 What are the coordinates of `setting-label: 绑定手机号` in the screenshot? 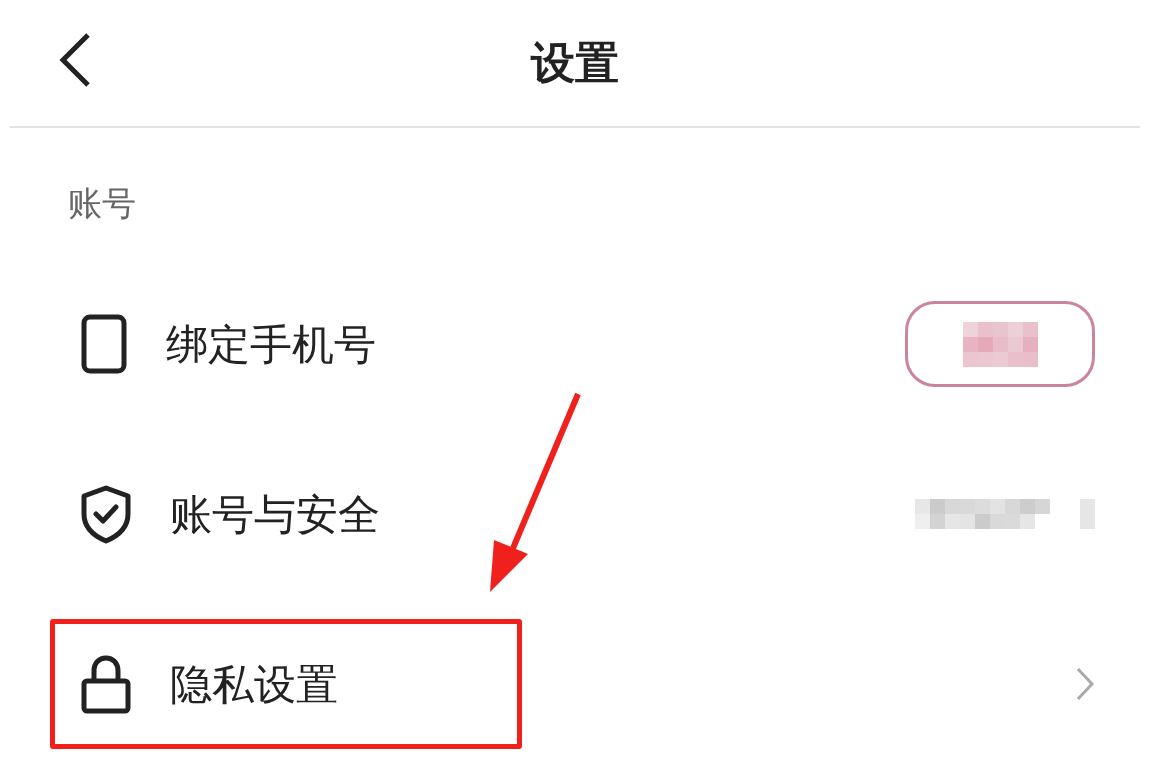 It's located at (271, 344).